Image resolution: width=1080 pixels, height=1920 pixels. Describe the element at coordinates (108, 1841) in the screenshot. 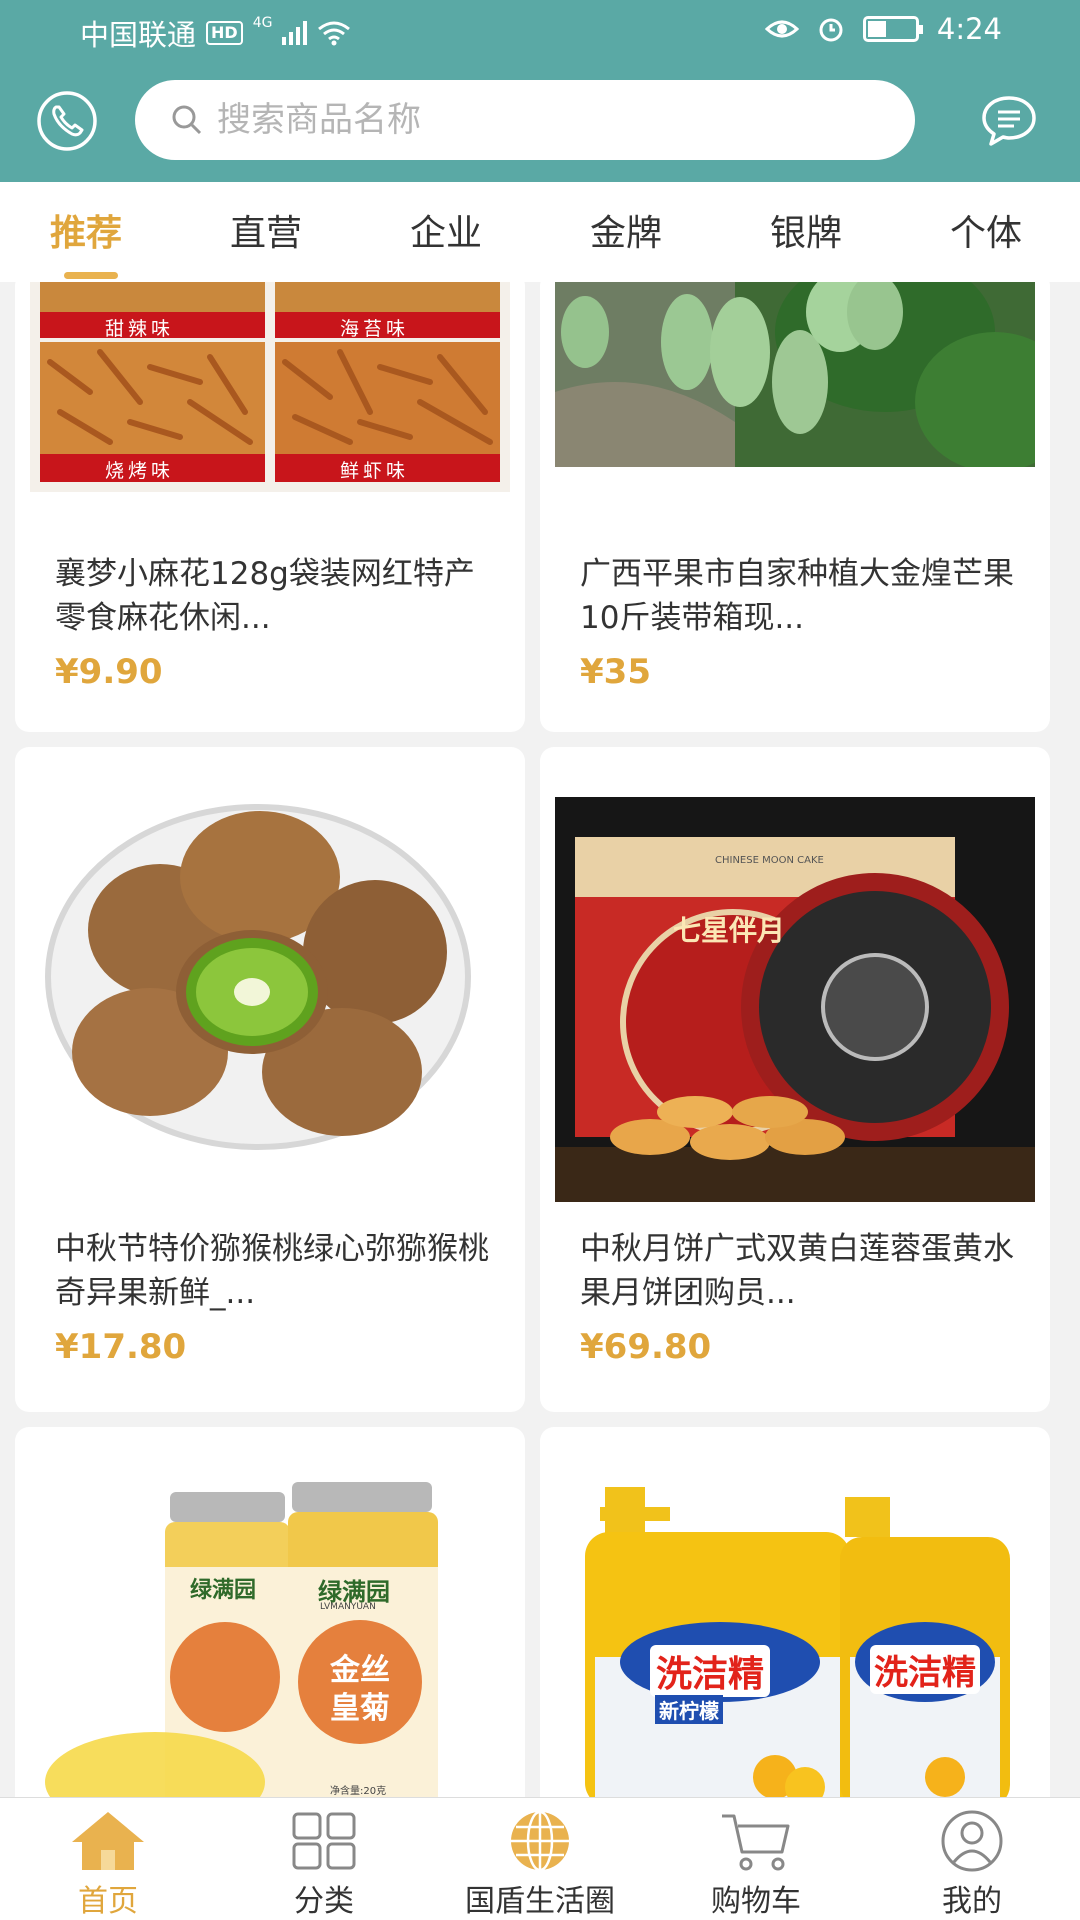

I see `home-icon` at that location.